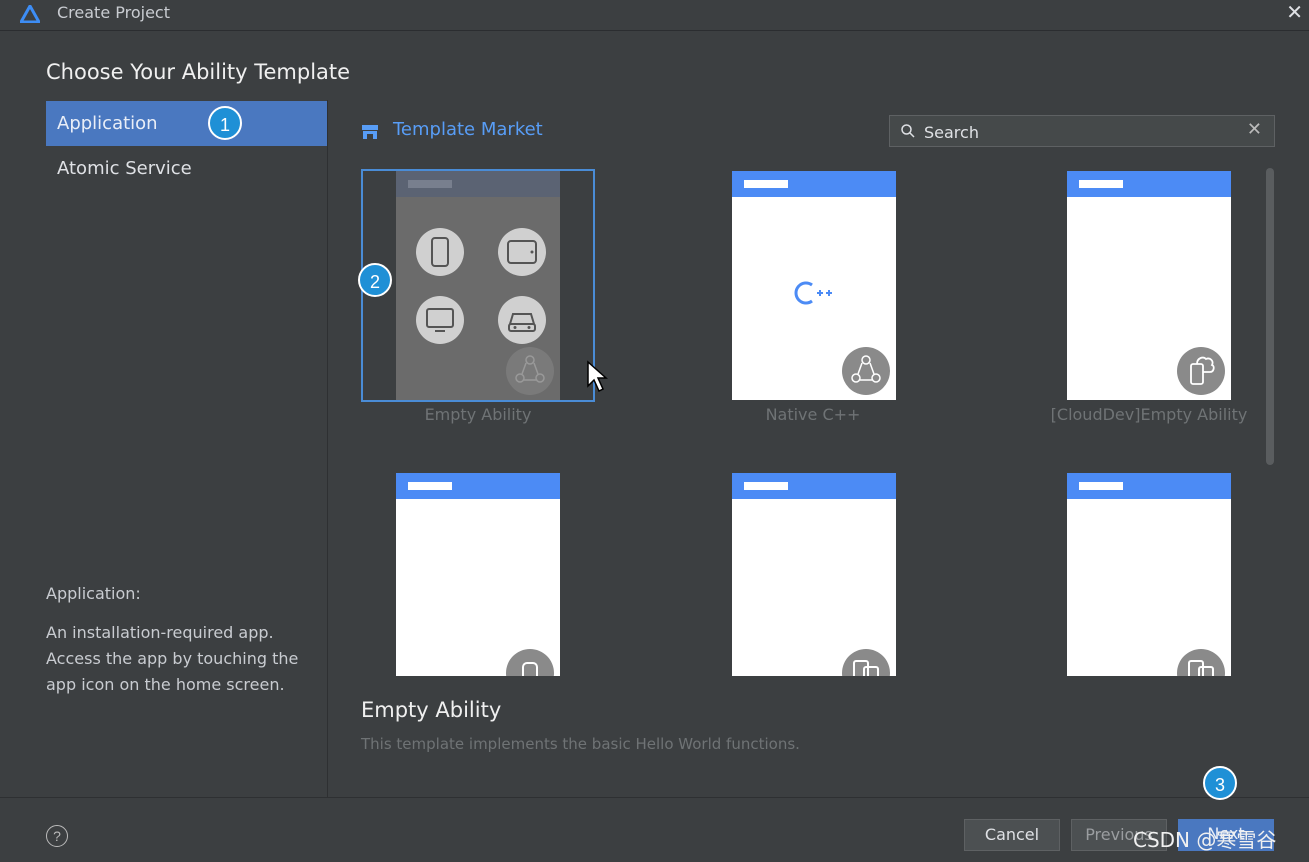 The image size is (1309, 862). What do you see at coordinates (440, 320) in the screenshot?
I see `tv-icon` at bounding box center [440, 320].